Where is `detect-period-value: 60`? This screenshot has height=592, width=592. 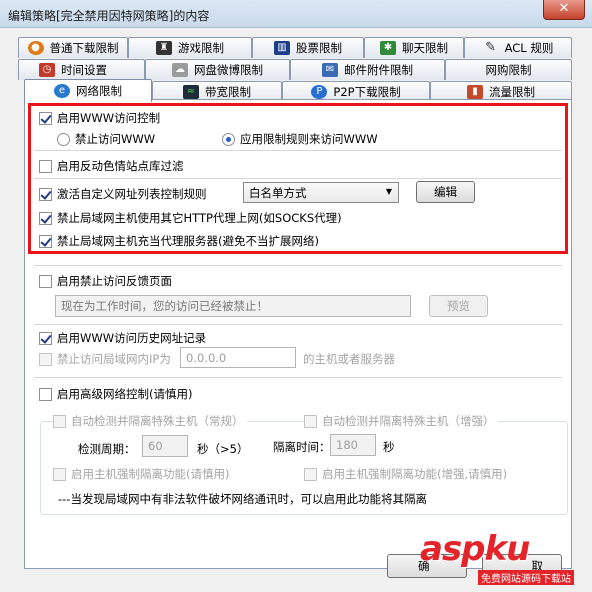 detect-period-value: 60 is located at coordinates (155, 446).